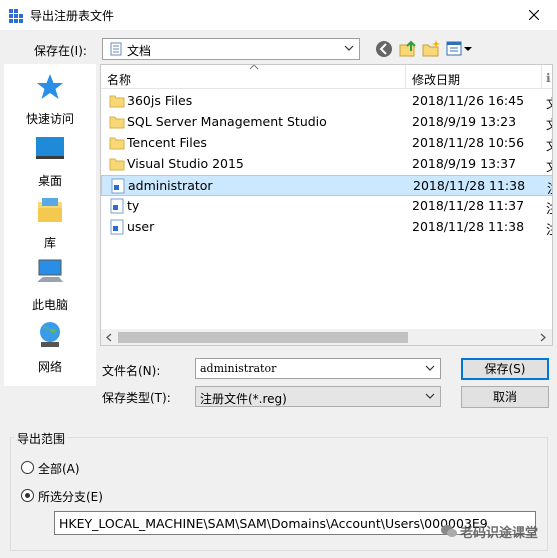 Image resolution: width=557 pixels, height=558 pixels. Describe the element at coordinates (50, 102) in the screenshot. I see `place-quick-access: 快速访问` at that location.